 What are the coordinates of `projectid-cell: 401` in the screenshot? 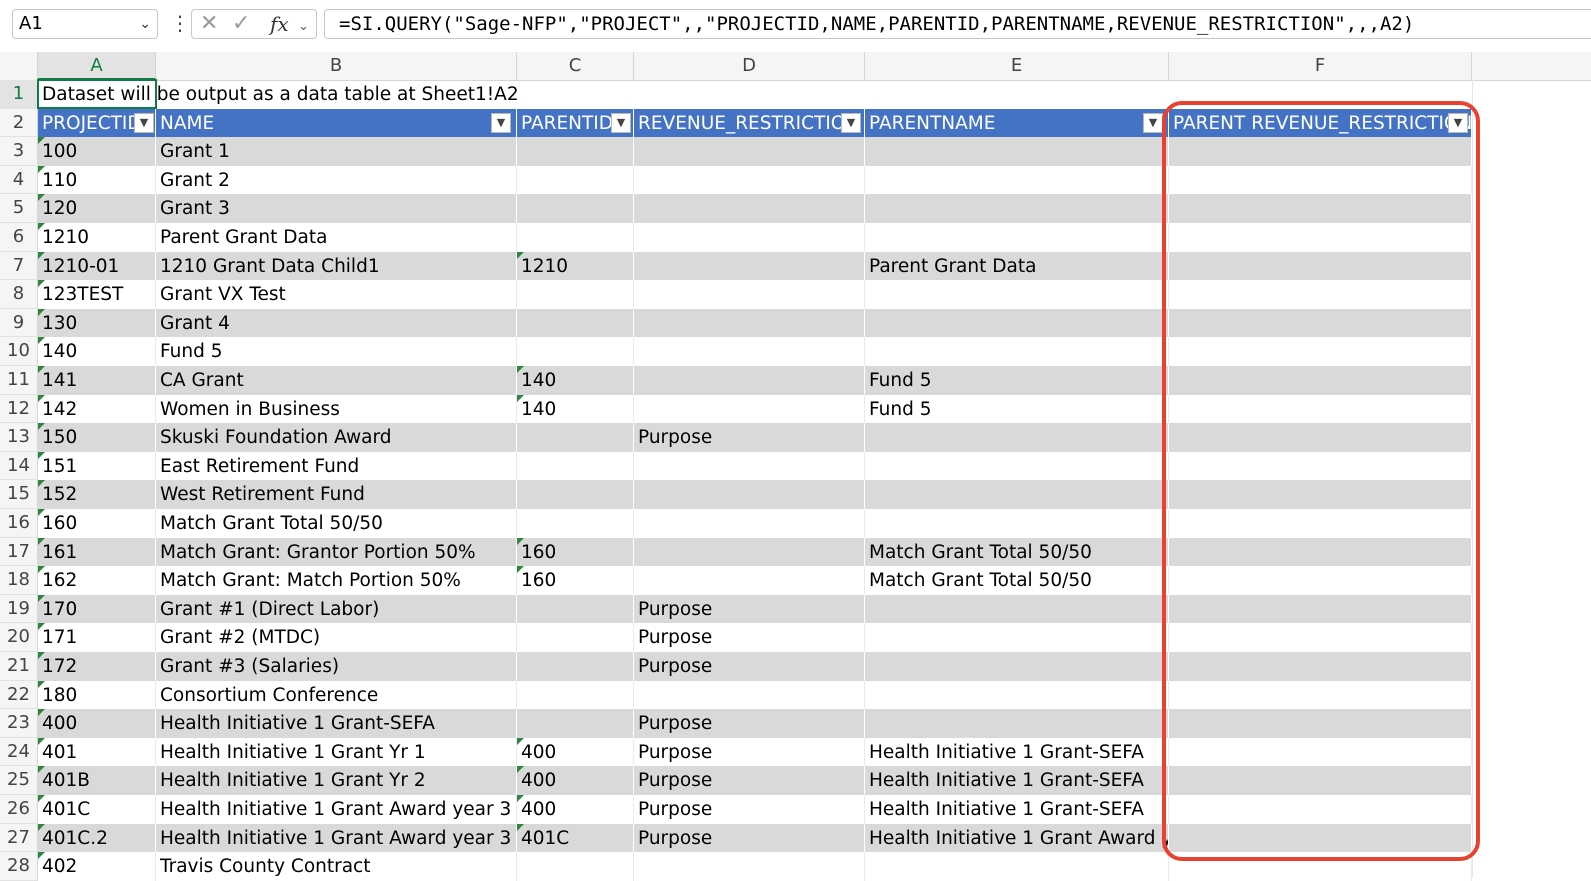 It's located at (97, 752).